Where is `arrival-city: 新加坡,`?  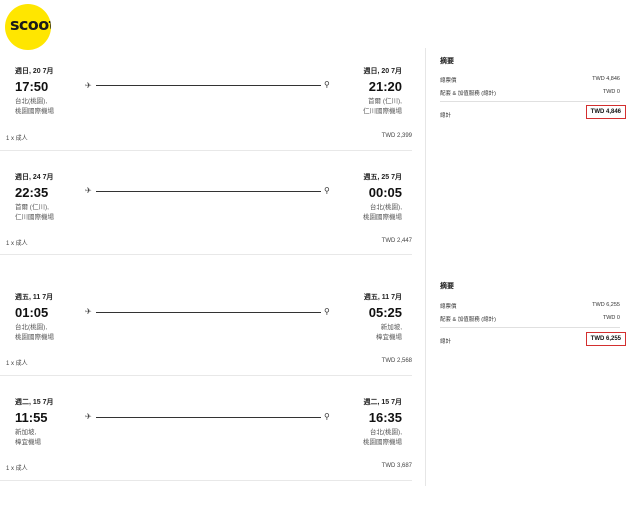
arrival-city: 新加坡, is located at coordinates (391, 327).